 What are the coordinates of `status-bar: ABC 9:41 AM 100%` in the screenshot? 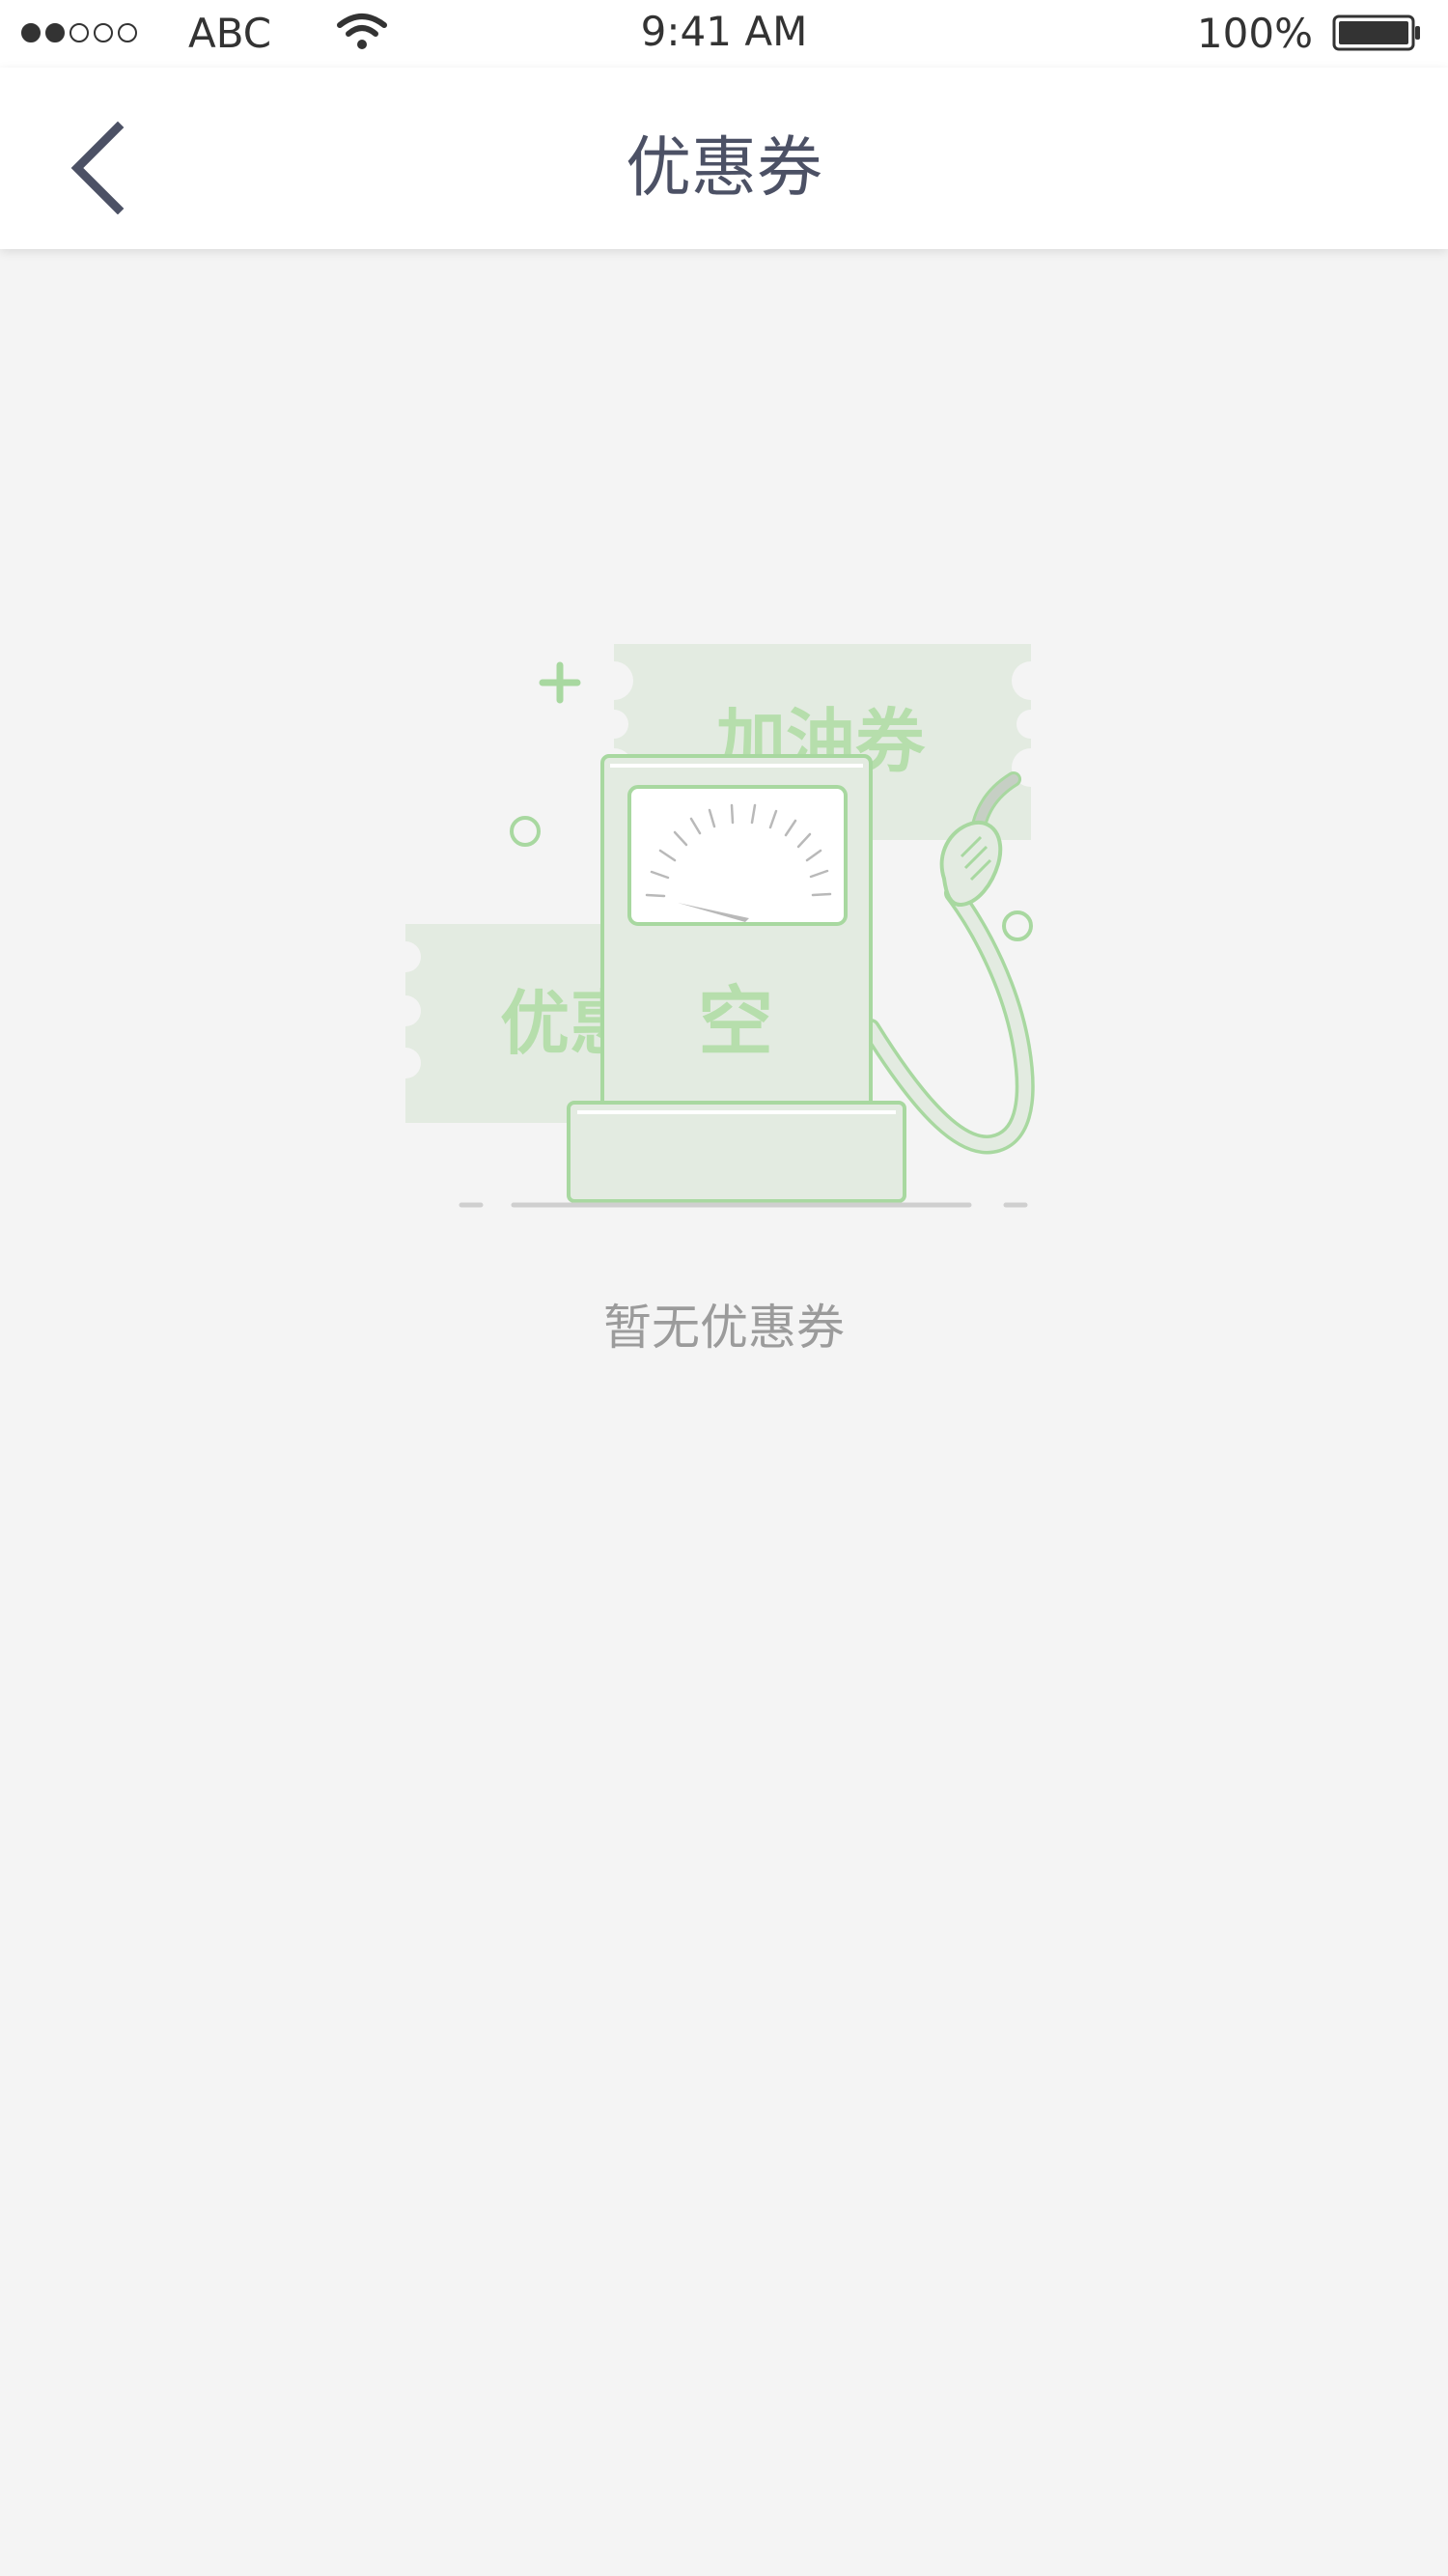 It's located at (724, 34).